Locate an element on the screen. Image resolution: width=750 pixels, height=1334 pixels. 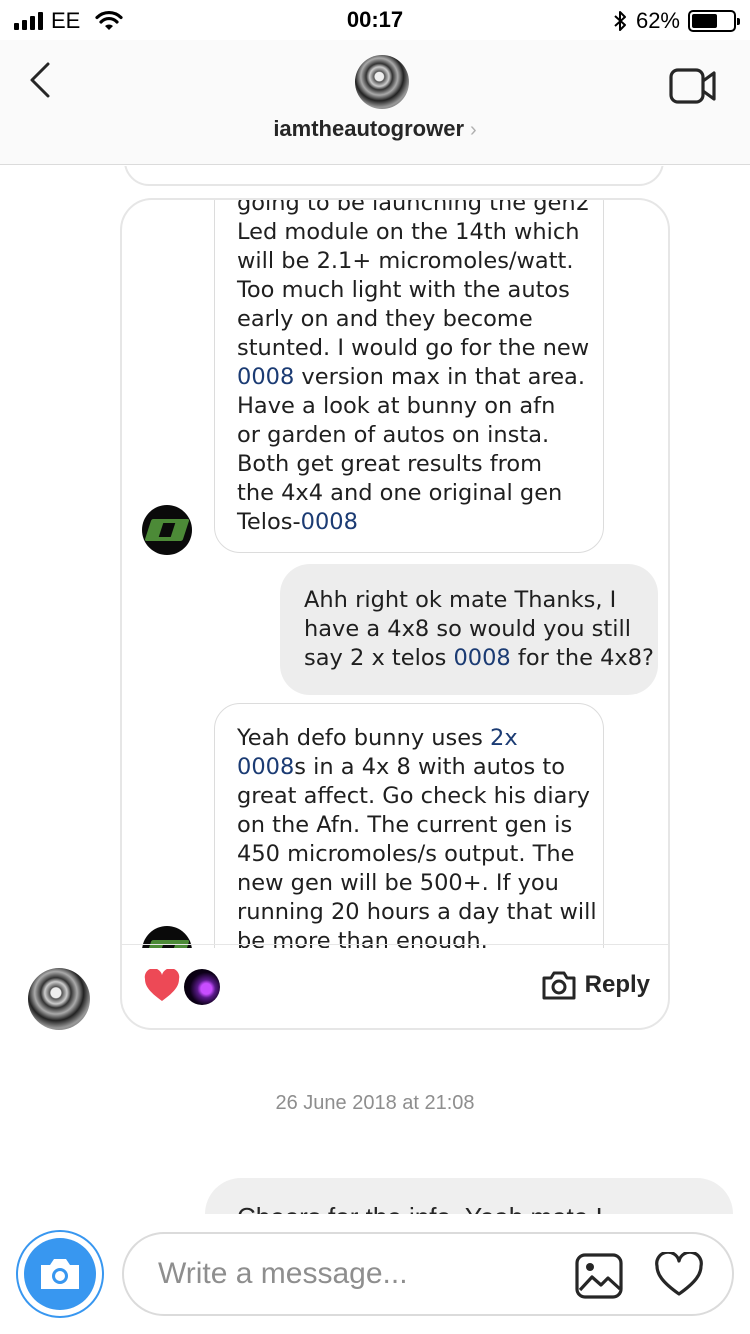
username: iamtheautogrower is located at coordinates (369, 128).